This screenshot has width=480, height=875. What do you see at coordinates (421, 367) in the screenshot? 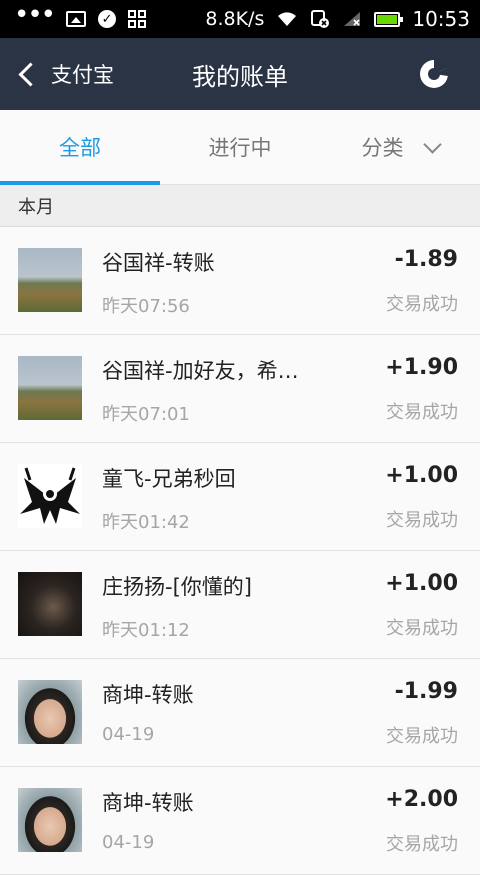
I see `transaction-amount: +1.90` at bounding box center [421, 367].